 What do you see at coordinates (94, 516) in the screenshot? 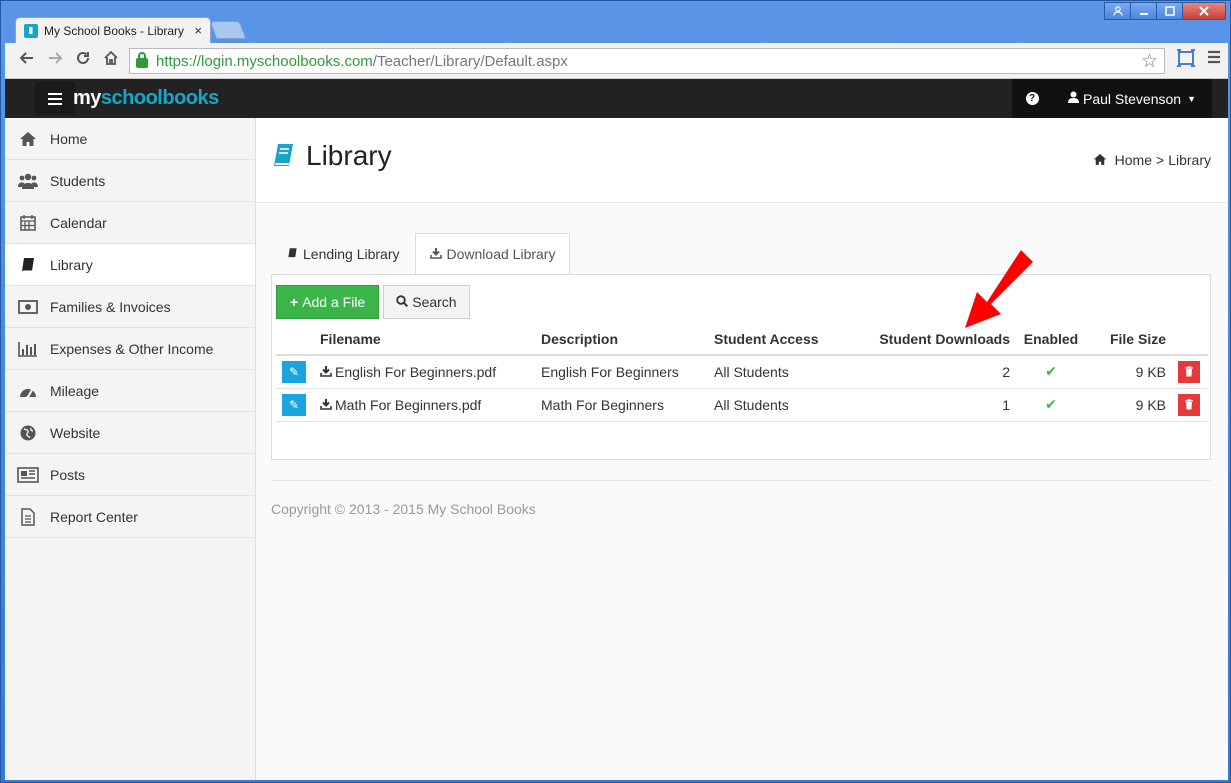
I see `sidebar-item-label: Report Center` at bounding box center [94, 516].